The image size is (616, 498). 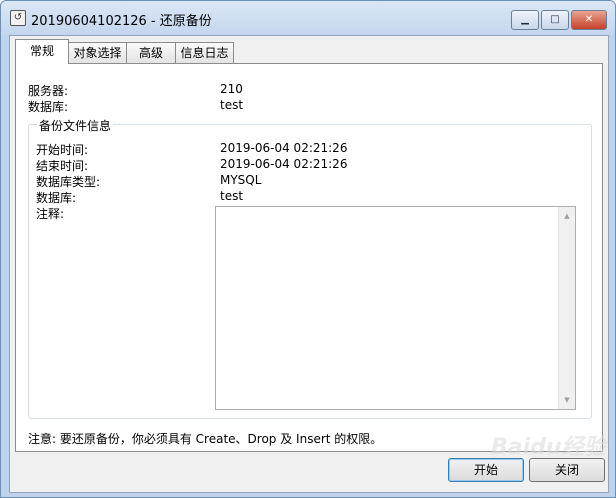 I want to click on database-value: test, so click(x=232, y=105).